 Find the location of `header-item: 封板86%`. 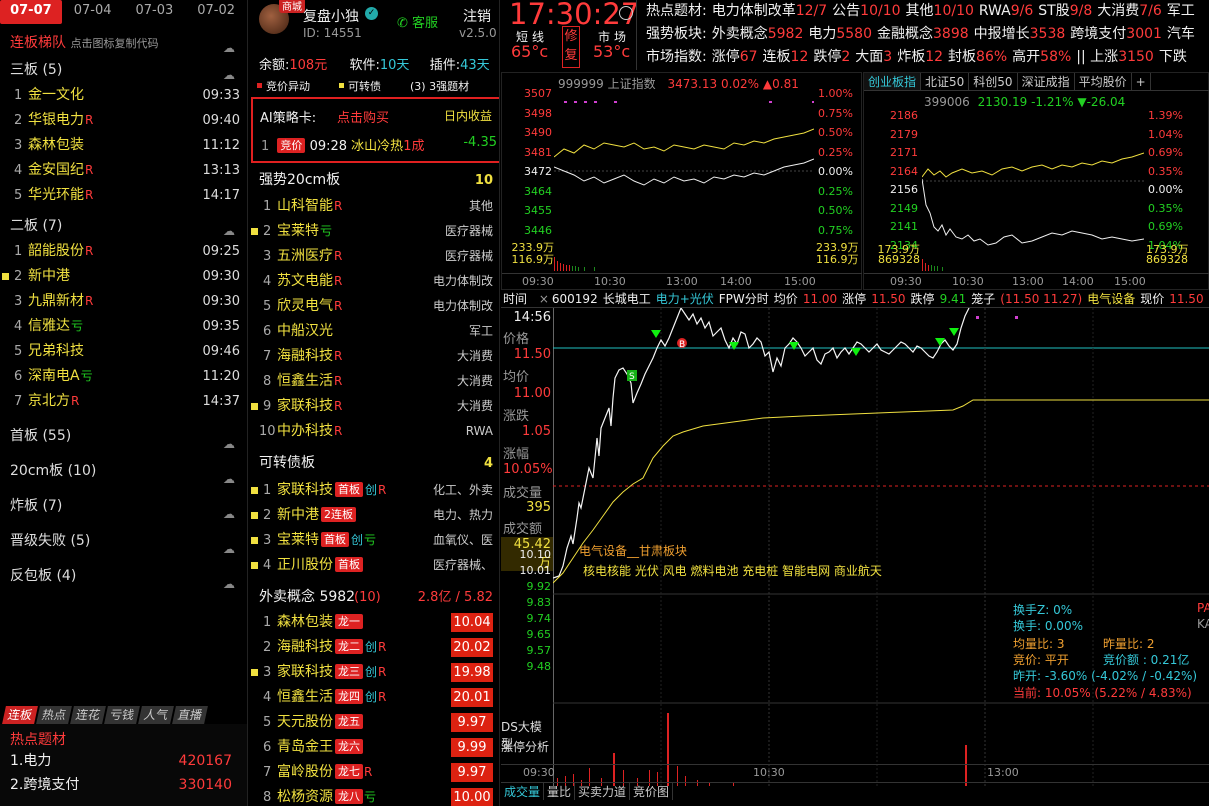

header-item: 封板86% is located at coordinates (977, 57).